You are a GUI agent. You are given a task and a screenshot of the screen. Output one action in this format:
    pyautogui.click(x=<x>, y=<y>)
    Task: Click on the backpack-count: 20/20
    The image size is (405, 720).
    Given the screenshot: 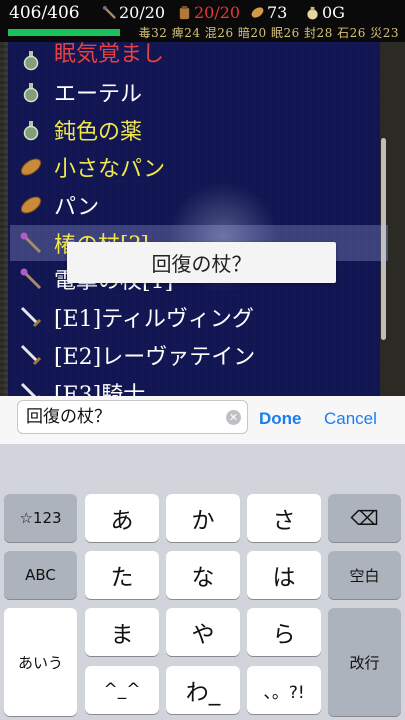 What is the action you would take?
    pyautogui.click(x=208, y=12)
    